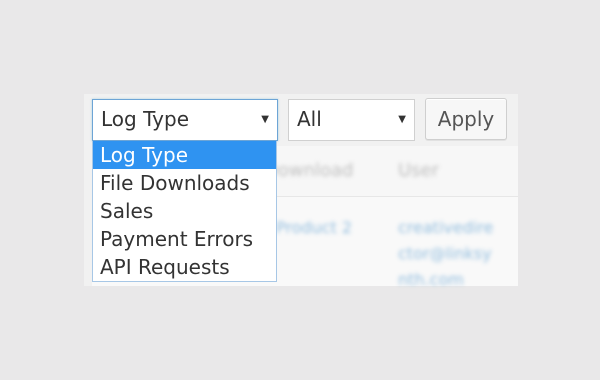 The height and width of the screenshot is (380, 600). I want to click on status-select-value: All, so click(309, 119).